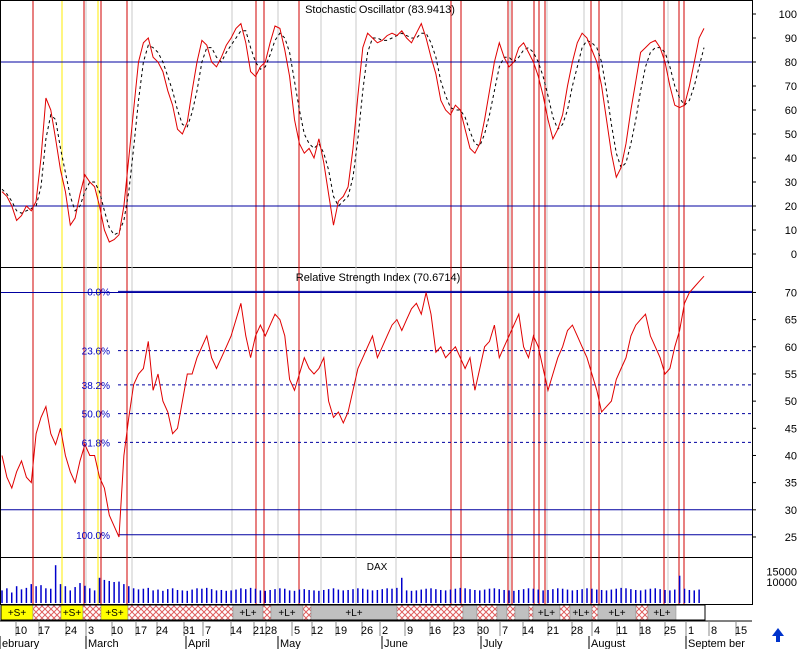  I want to click on volume-y-tick-label: 15000, so click(781, 573).